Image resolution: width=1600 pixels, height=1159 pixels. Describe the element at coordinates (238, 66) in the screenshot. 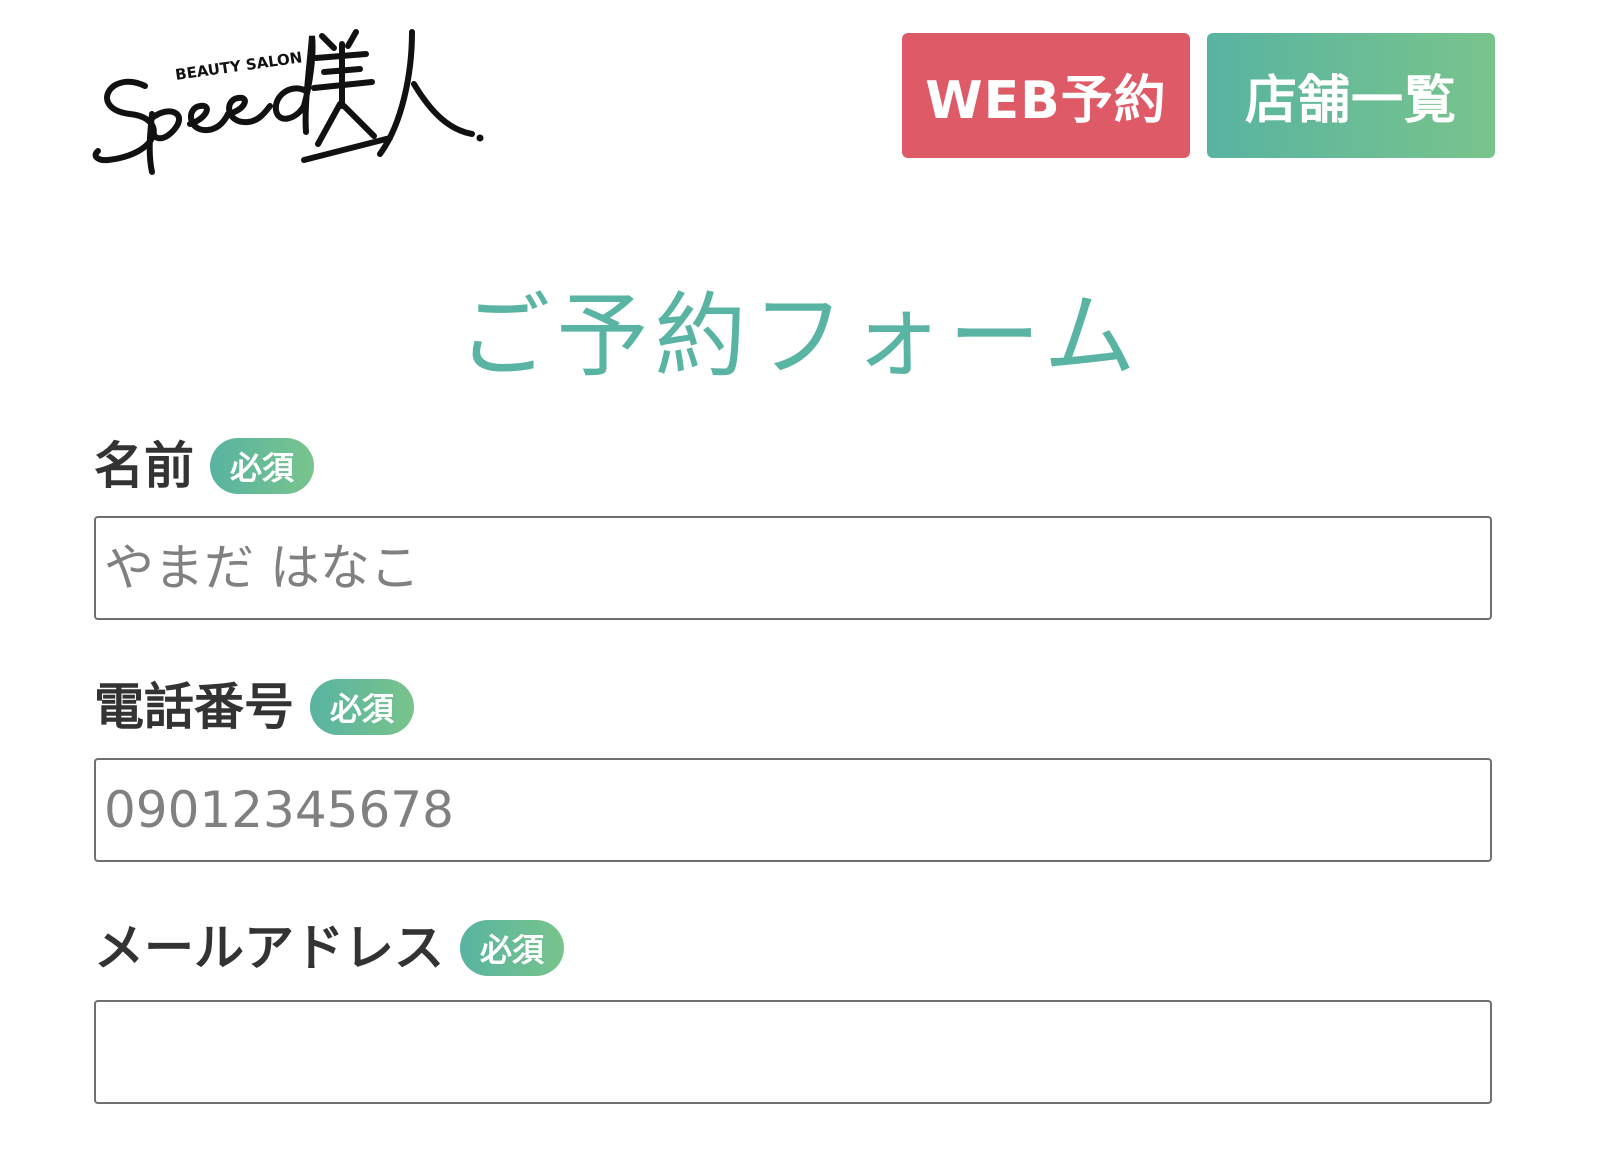

I see `svg-text: BEAUTY SALON` at that location.